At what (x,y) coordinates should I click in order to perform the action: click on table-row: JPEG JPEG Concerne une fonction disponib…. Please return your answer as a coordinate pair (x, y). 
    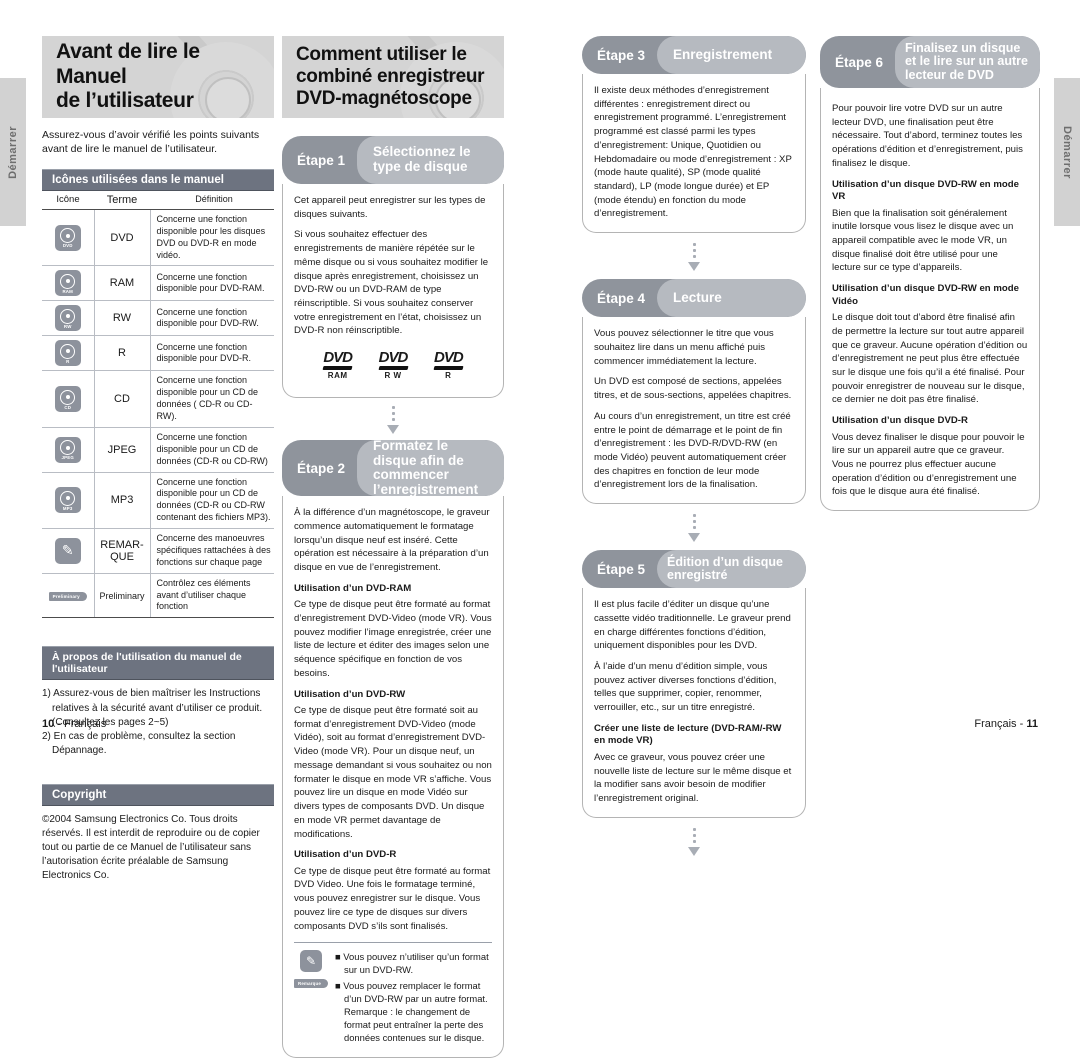
    Looking at the image, I should click on (158, 450).